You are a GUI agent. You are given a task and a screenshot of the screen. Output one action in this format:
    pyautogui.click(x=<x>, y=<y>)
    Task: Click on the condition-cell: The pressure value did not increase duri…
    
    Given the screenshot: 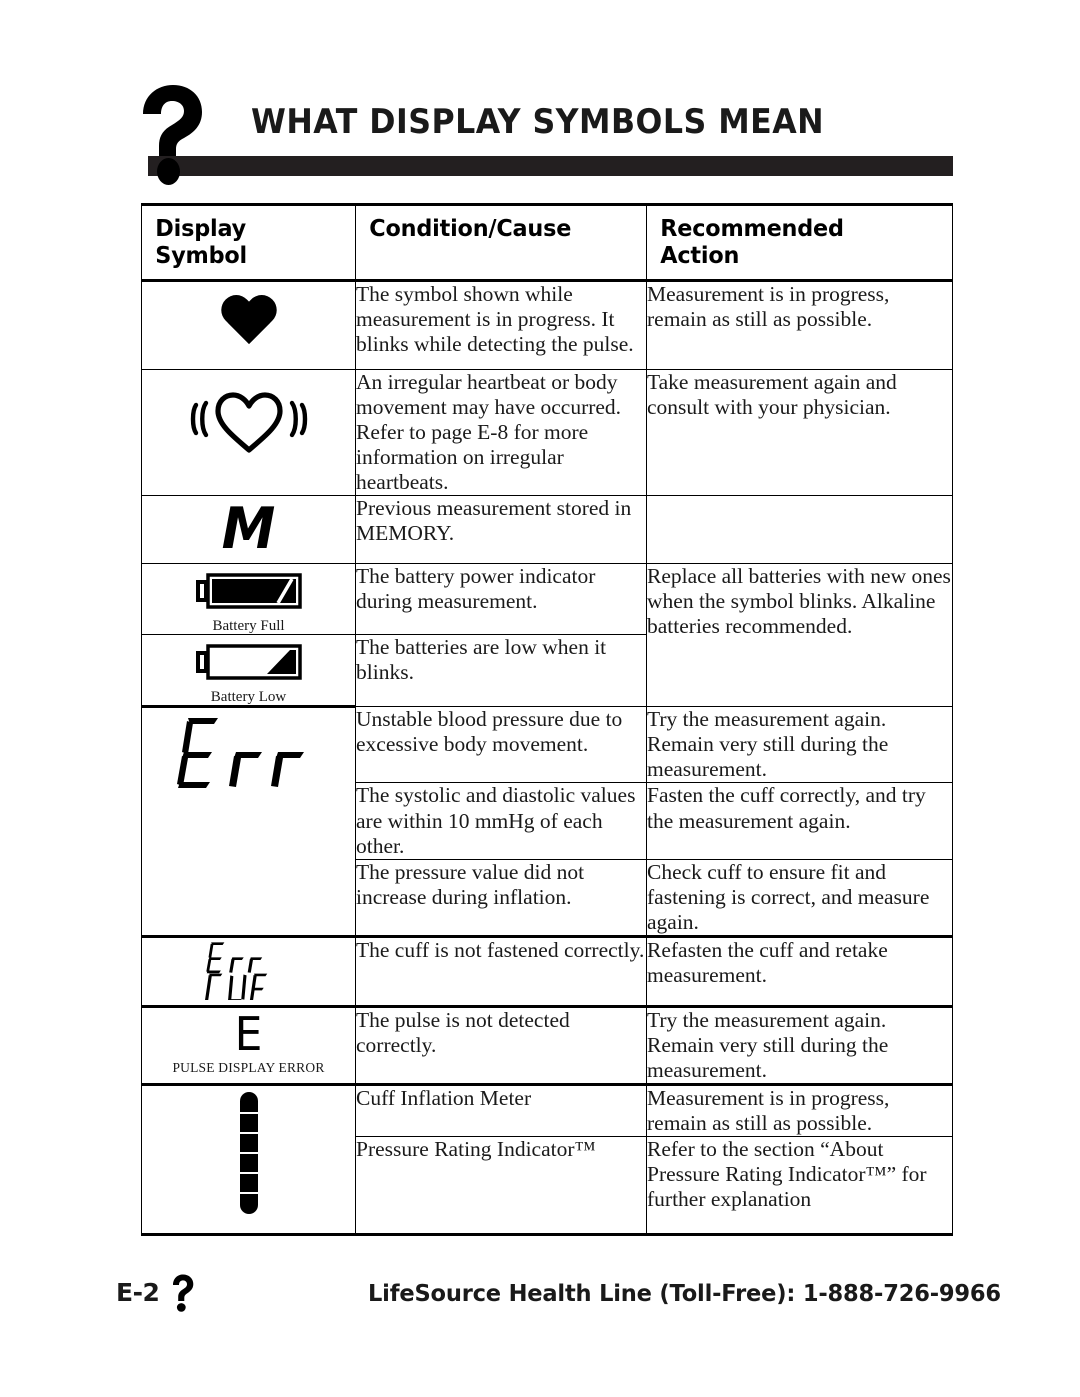 What is the action you would take?
    pyautogui.click(x=501, y=898)
    